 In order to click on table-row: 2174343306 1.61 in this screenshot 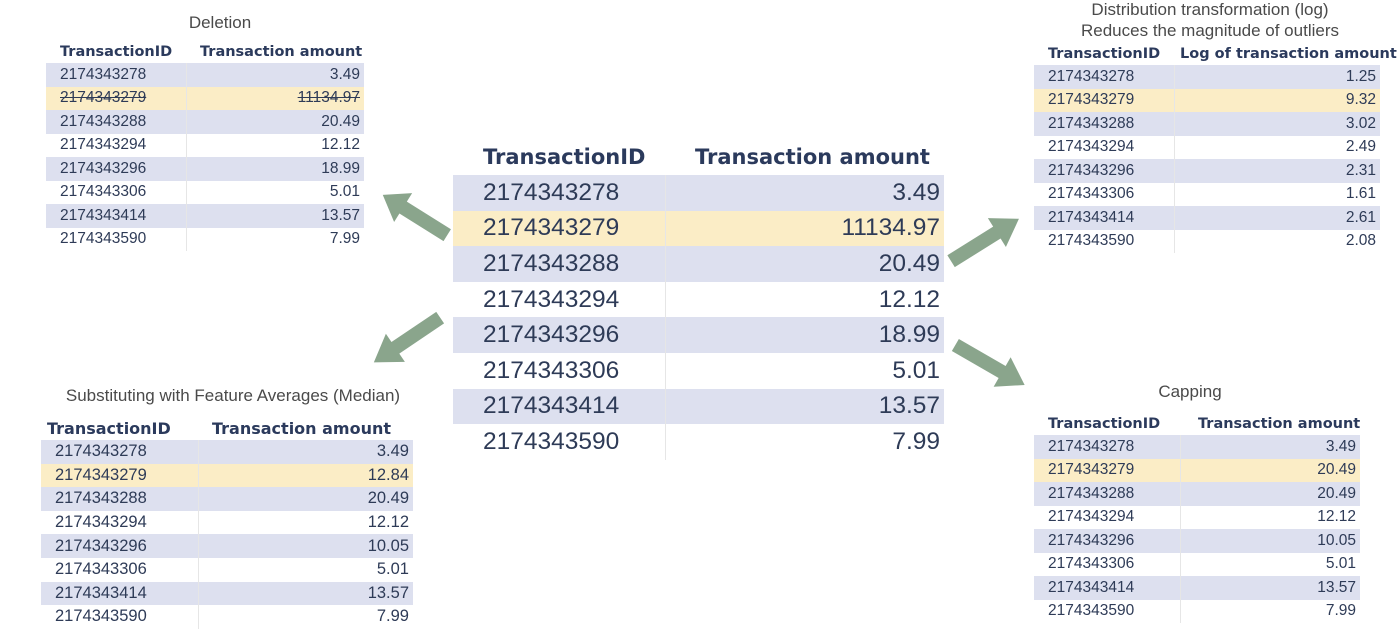, I will do `click(1207, 194)`.